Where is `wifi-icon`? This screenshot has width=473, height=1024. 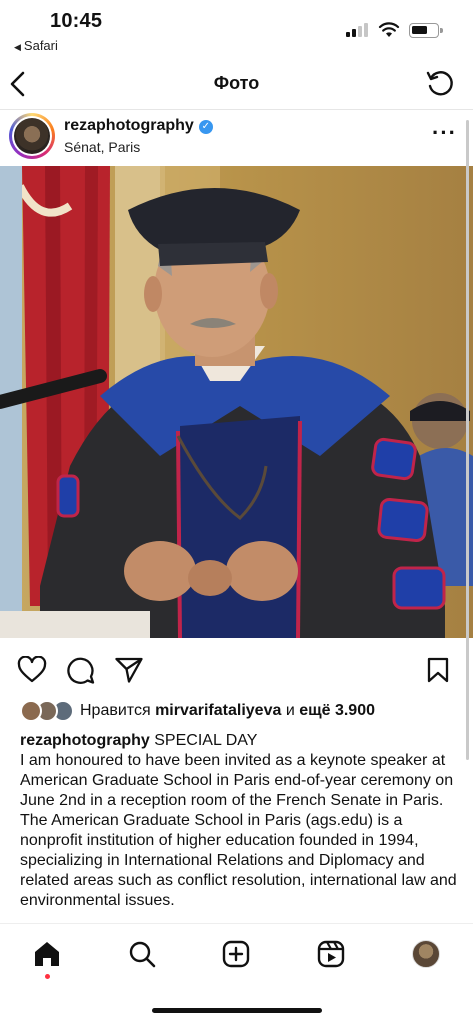
wifi-icon is located at coordinates (389, 29).